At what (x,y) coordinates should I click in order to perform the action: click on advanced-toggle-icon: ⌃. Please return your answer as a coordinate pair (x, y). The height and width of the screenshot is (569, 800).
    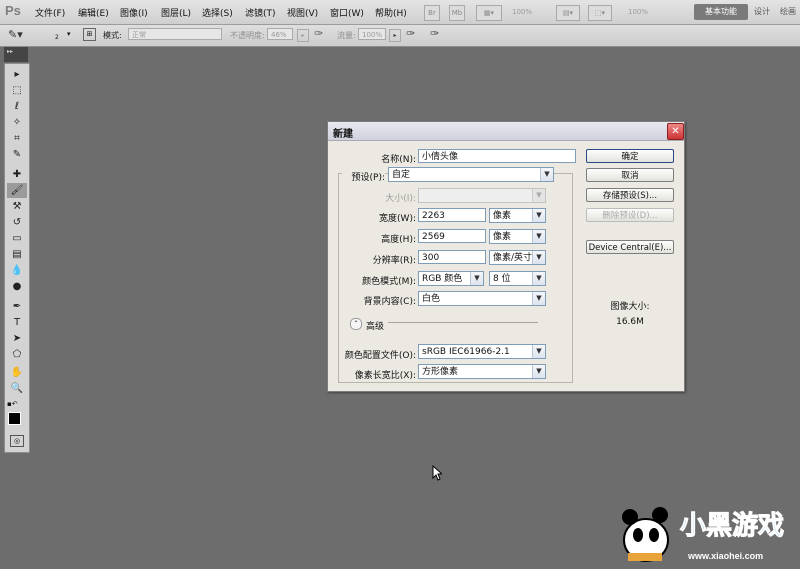
    Looking at the image, I should click on (356, 324).